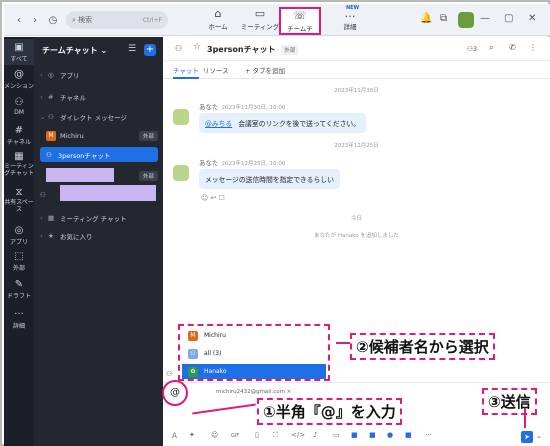 The height and width of the screenshot is (446, 550). I want to click on message-sender: あなた 2023年12月25日, 16:00, so click(242, 163).